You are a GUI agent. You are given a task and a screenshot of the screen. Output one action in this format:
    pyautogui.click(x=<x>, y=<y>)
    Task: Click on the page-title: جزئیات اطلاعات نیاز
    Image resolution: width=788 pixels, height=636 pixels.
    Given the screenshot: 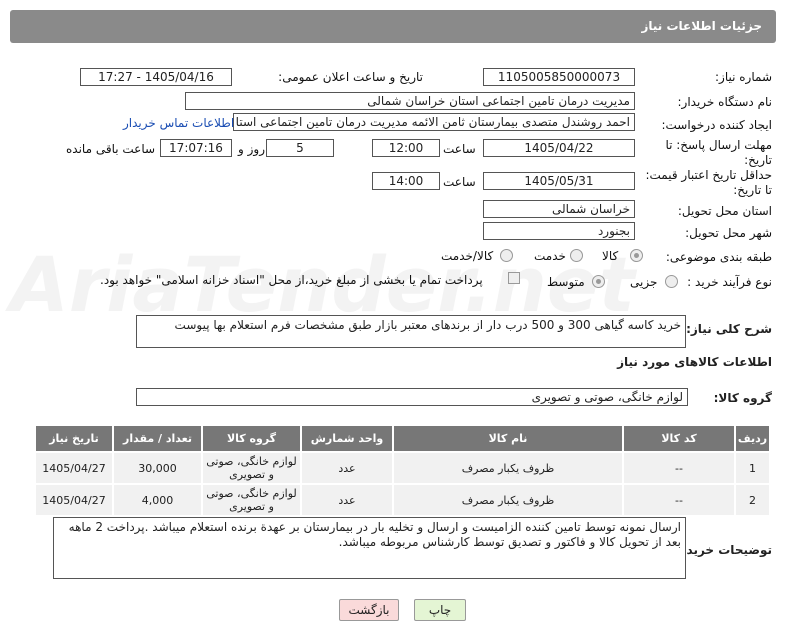 What is the action you would take?
    pyautogui.click(x=701, y=26)
    